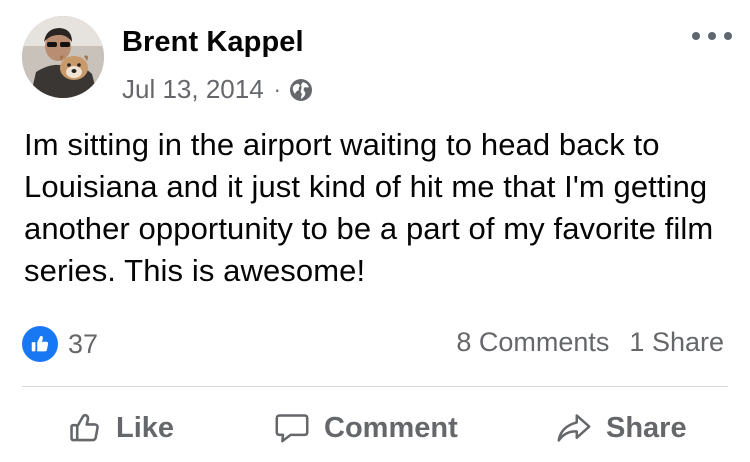  I want to click on avatar-photo, so click(63, 57).